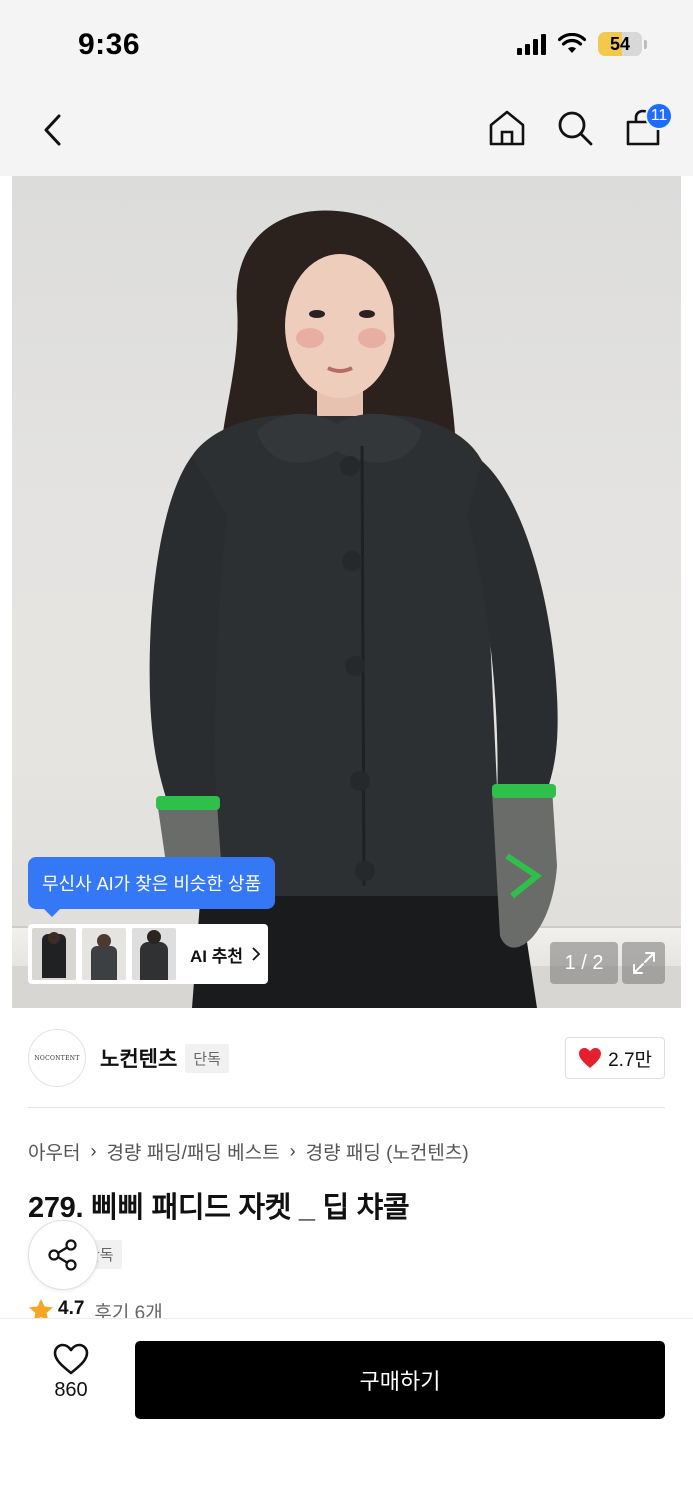  I want to click on home-icon, so click(507, 128).